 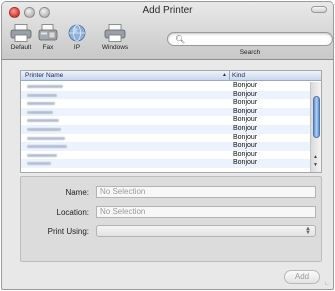 I want to click on column-header-kind: Kind, so click(x=238, y=75).